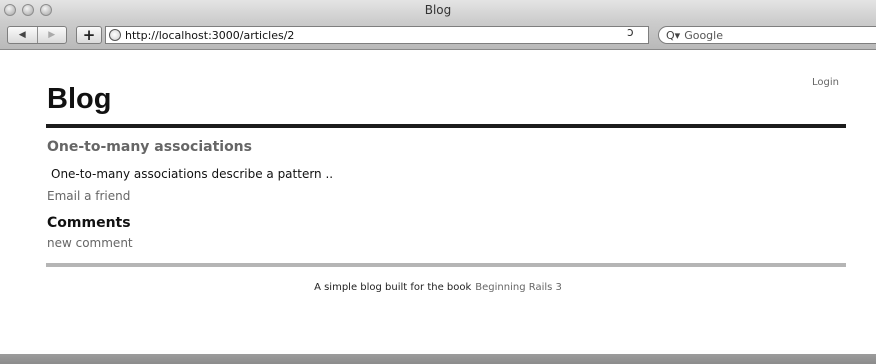 The height and width of the screenshot is (364, 876). What do you see at coordinates (630, 32) in the screenshot?
I see `reload-icon: ↄ` at bounding box center [630, 32].